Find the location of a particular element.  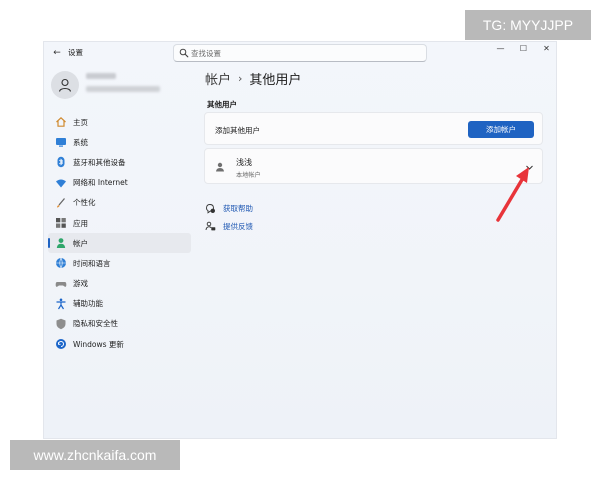

sidebar-item-label: Windows 更新 is located at coordinates (98, 344).